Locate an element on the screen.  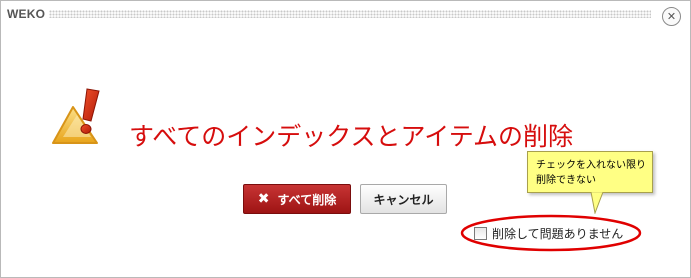
dialog-title: WEKO is located at coordinates (26, 14).